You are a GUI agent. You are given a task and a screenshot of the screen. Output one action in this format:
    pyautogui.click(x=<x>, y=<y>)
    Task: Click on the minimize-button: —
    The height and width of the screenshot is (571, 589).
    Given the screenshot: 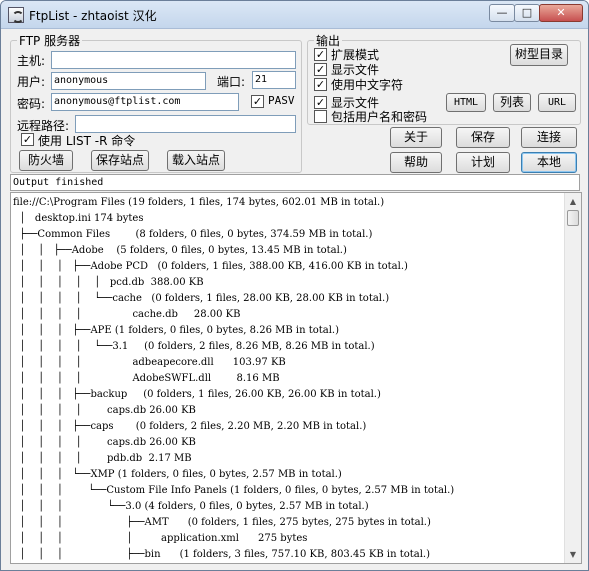 What is the action you would take?
    pyautogui.click(x=502, y=13)
    